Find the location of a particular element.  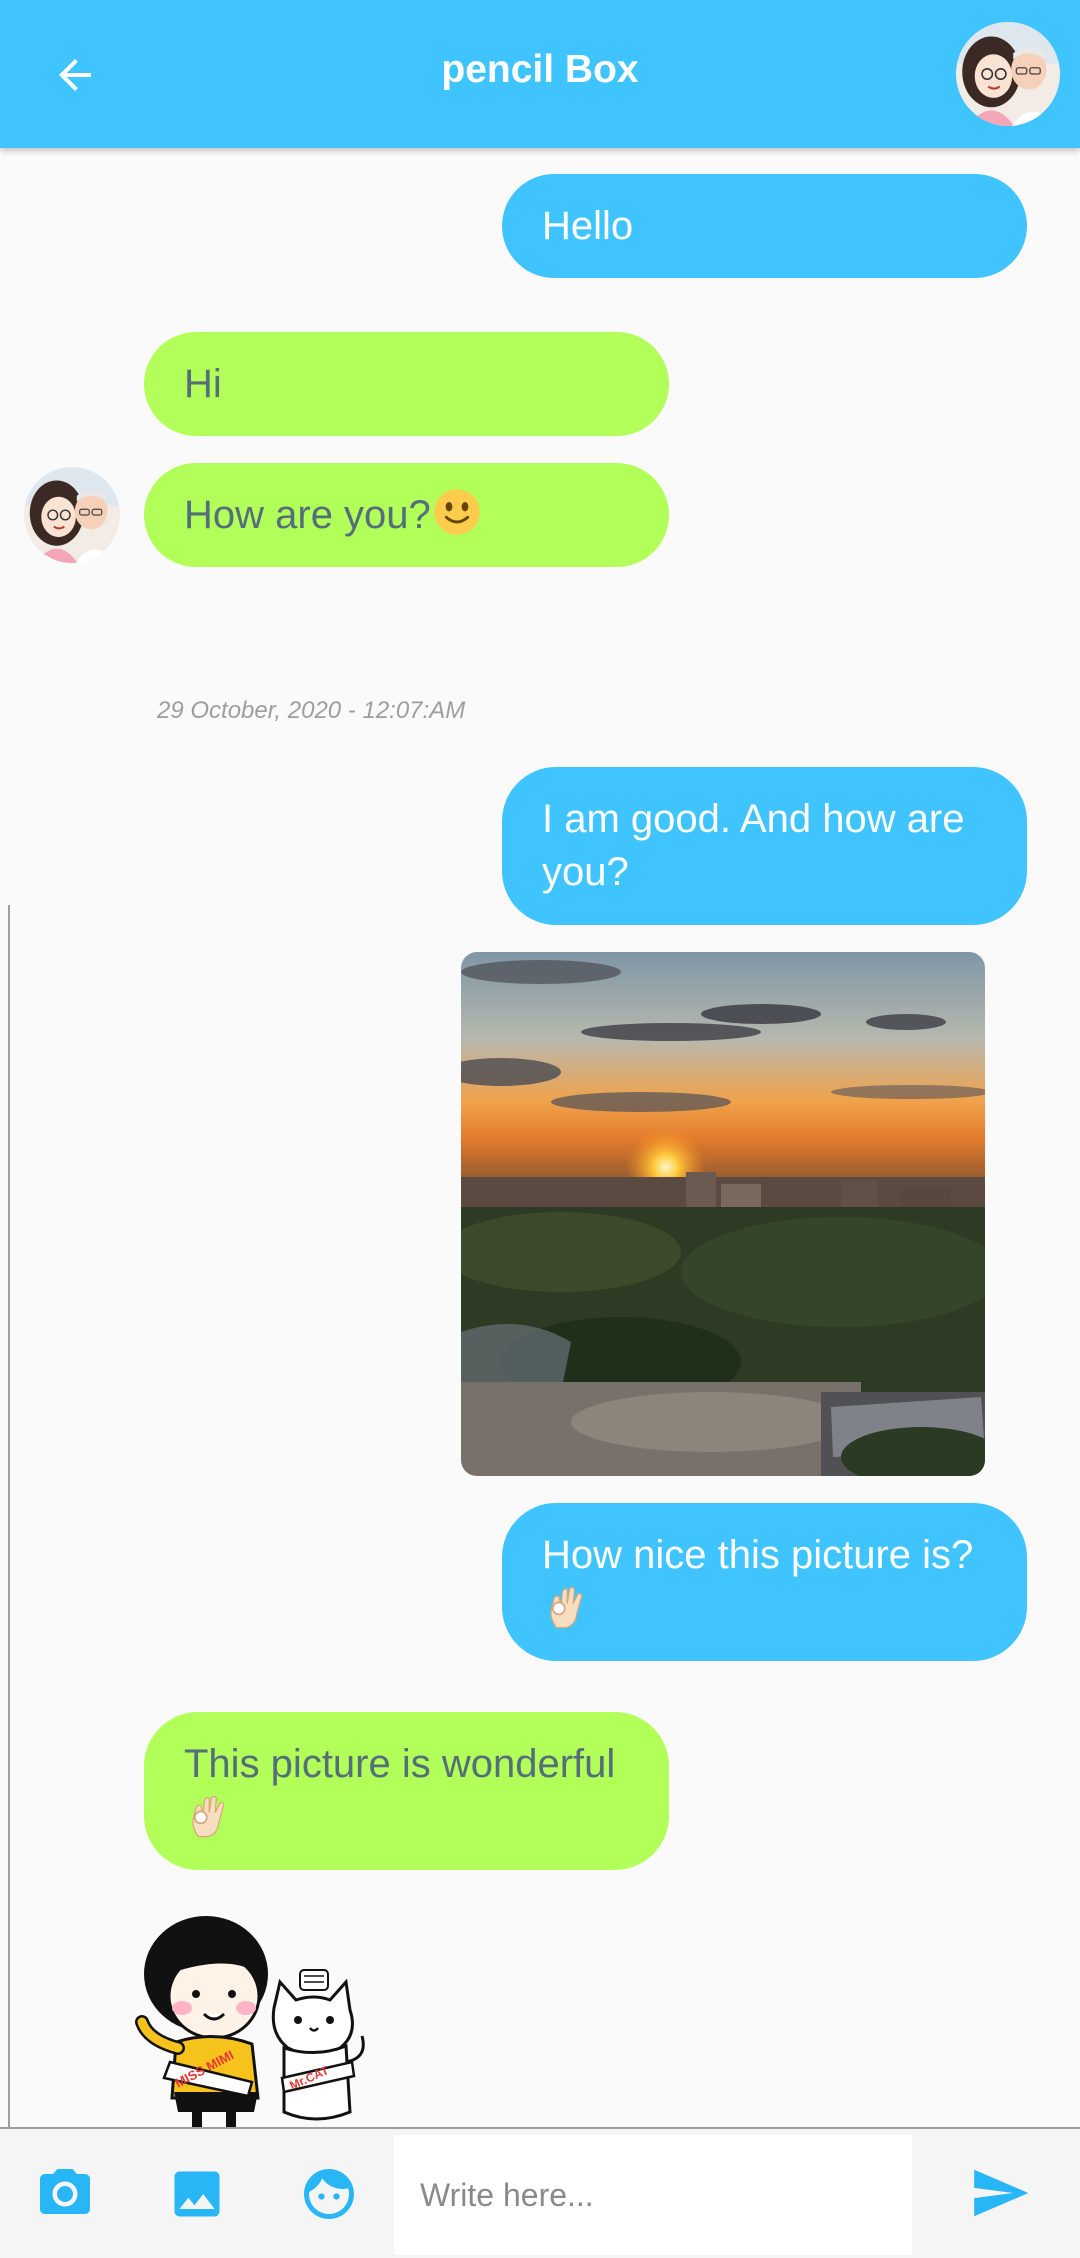

image-icon is located at coordinates (197, 2194).